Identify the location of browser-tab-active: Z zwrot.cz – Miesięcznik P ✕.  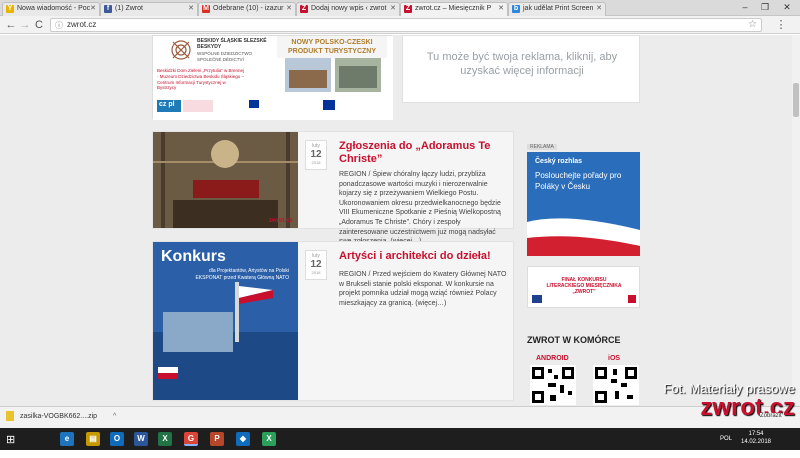
(454, 9).